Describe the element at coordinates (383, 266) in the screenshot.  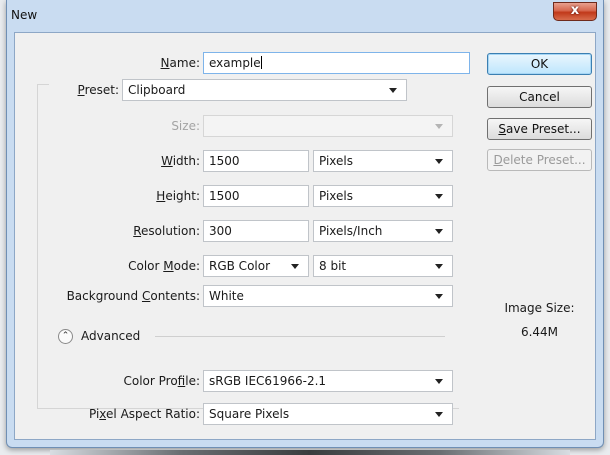
I see `bit-depth-select: 8 bit` at that location.